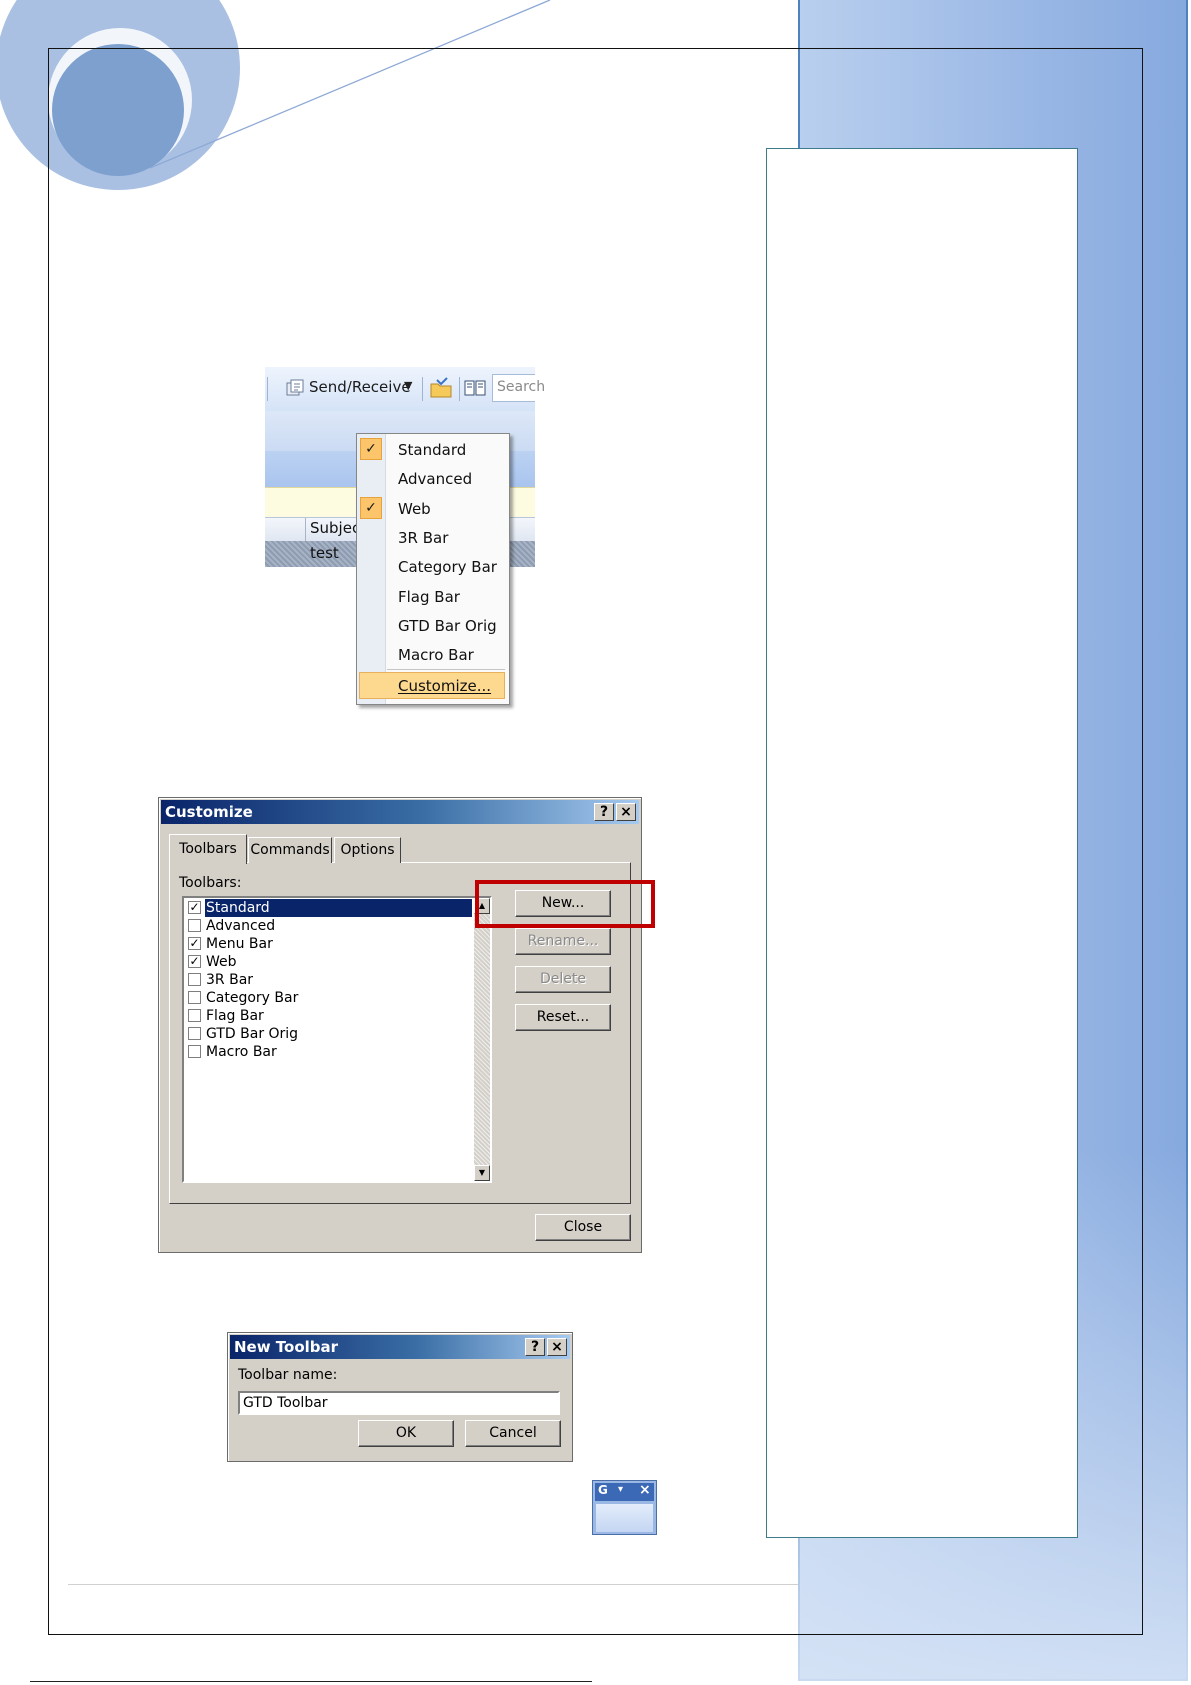  What do you see at coordinates (435, 479) in the screenshot?
I see `menu-item-label: Advanced` at bounding box center [435, 479].